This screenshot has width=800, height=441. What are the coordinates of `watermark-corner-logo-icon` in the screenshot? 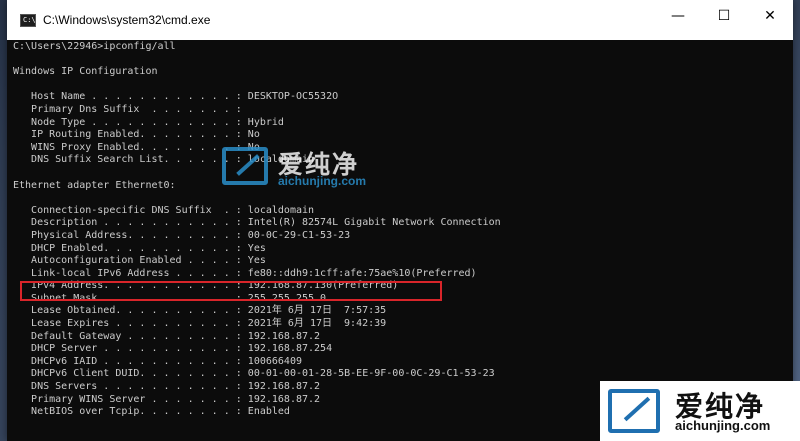 It's located at (634, 411).